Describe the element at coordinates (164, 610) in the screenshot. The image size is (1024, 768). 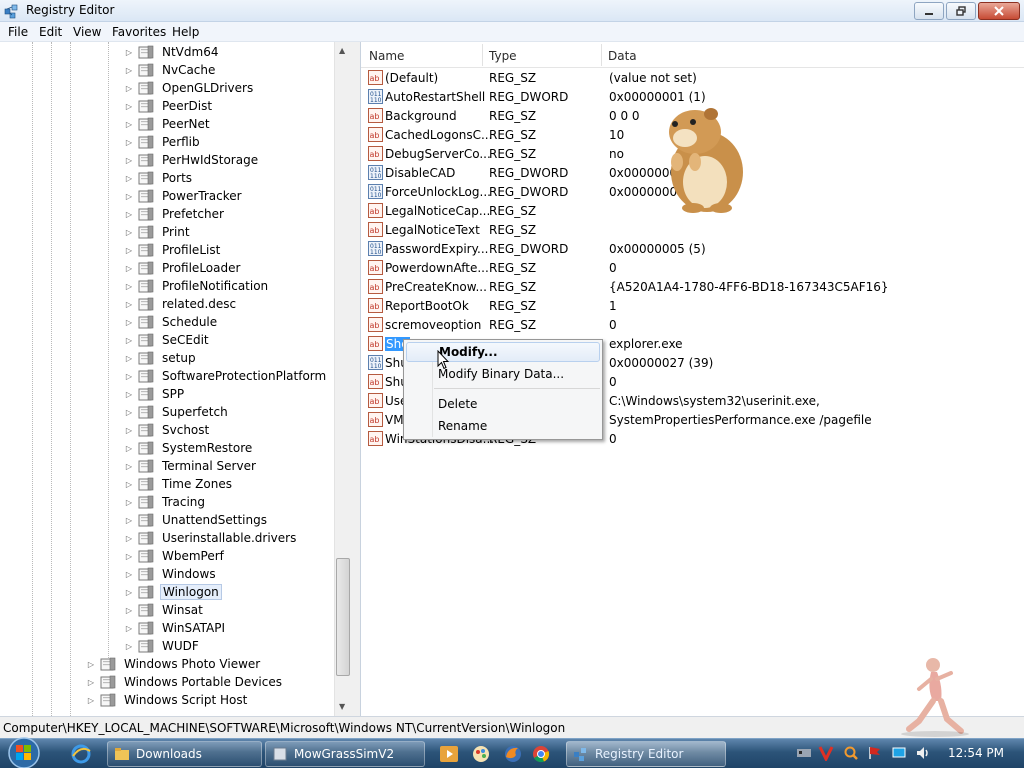
I see `tree-item: ▷ Winsat` at that location.